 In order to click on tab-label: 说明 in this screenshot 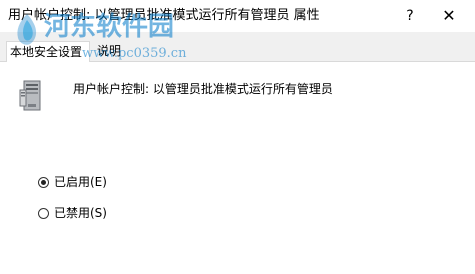, I will do `click(108, 51)`.